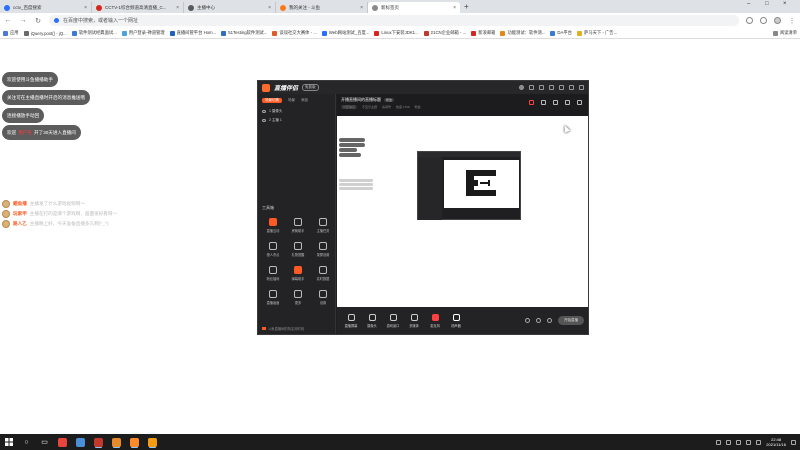 The image size is (800, 450). Describe the element at coordinates (581, 87) in the screenshot. I see `close-icon` at that location.